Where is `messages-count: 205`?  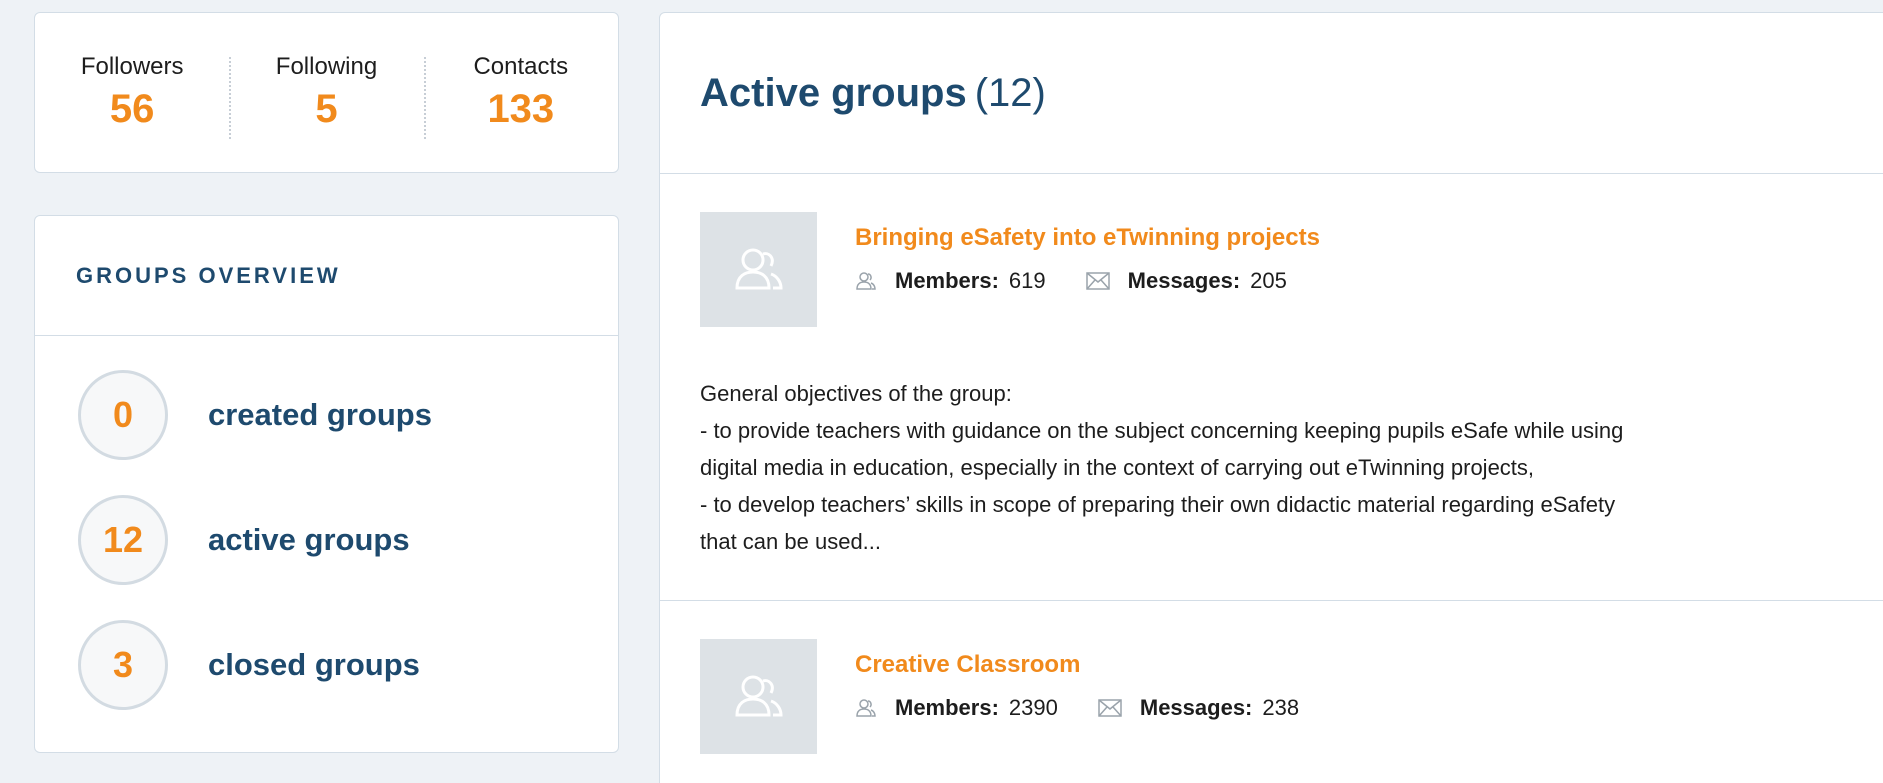
messages-count: 205 is located at coordinates (1268, 280).